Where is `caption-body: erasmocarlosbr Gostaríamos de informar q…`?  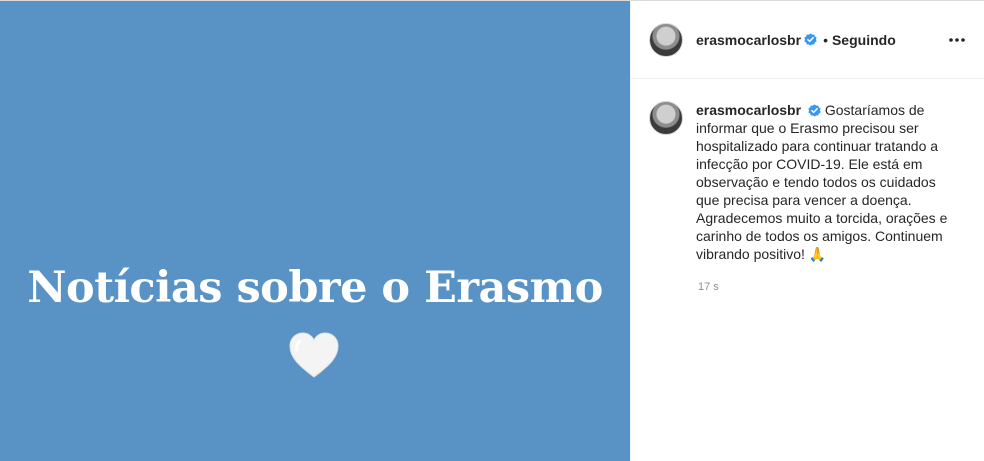 caption-body: erasmocarlosbr Gostaríamos de informar q… is located at coordinates (828, 182).